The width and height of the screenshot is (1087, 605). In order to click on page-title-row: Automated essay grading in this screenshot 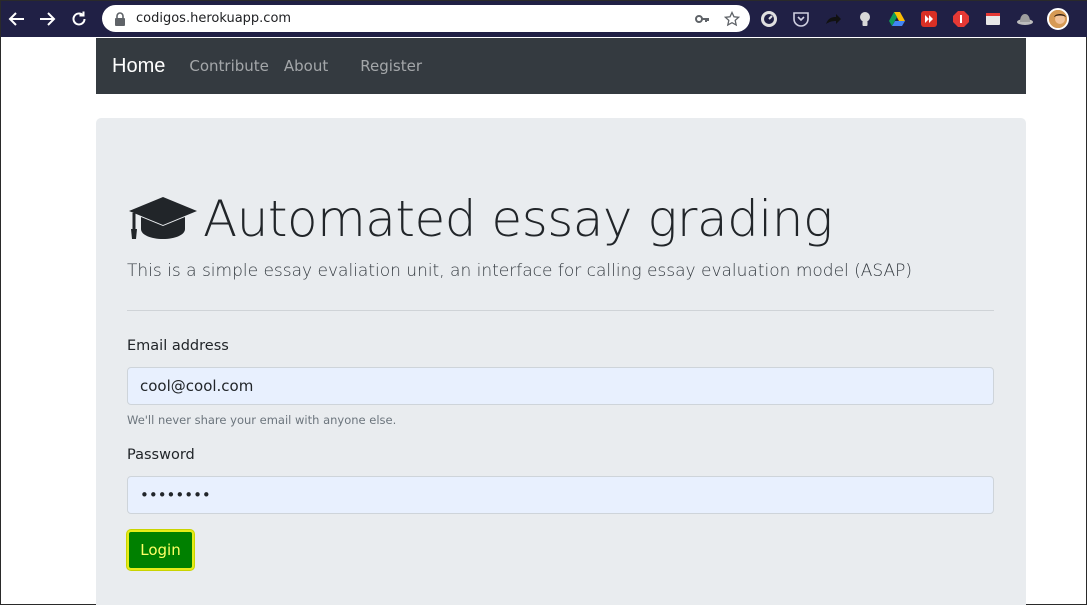, I will do `click(480, 219)`.